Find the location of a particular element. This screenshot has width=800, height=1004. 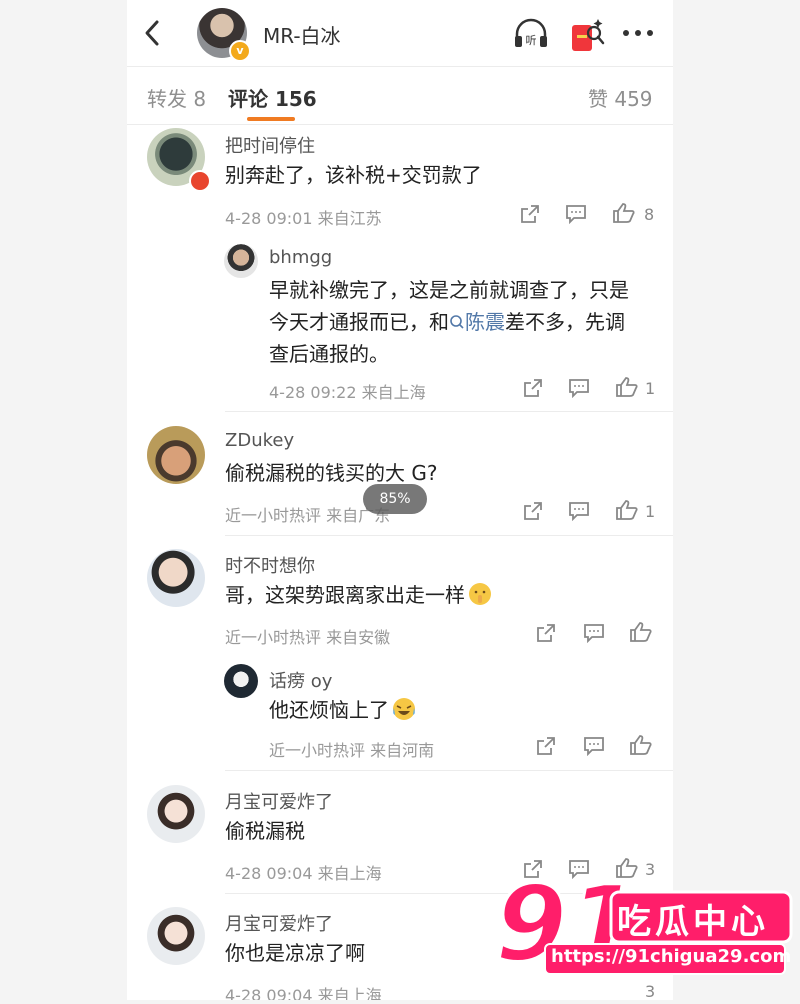

comment-text: 哥，这架势跟离家出走一样 is located at coordinates (359, 595).